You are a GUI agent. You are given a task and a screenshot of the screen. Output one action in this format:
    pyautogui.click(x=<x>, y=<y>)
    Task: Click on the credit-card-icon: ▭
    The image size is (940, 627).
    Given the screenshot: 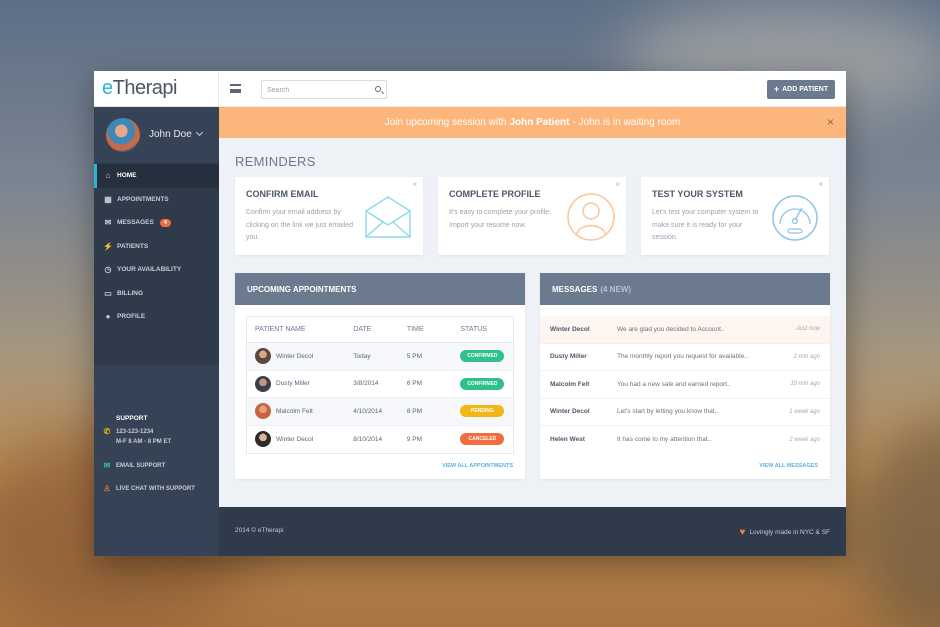 What is the action you would take?
    pyautogui.click(x=108, y=293)
    